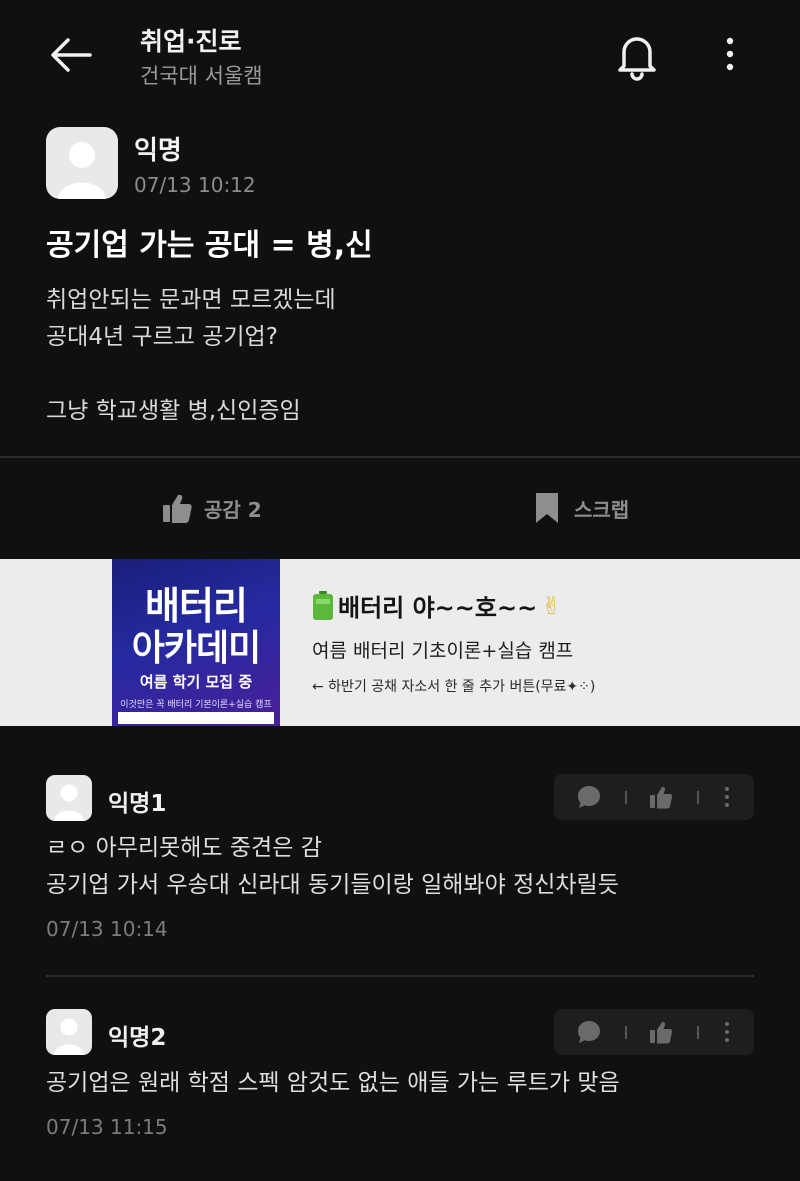  What do you see at coordinates (547, 508) in the screenshot?
I see `bookmark-icon` at bounding box center [547, 508].